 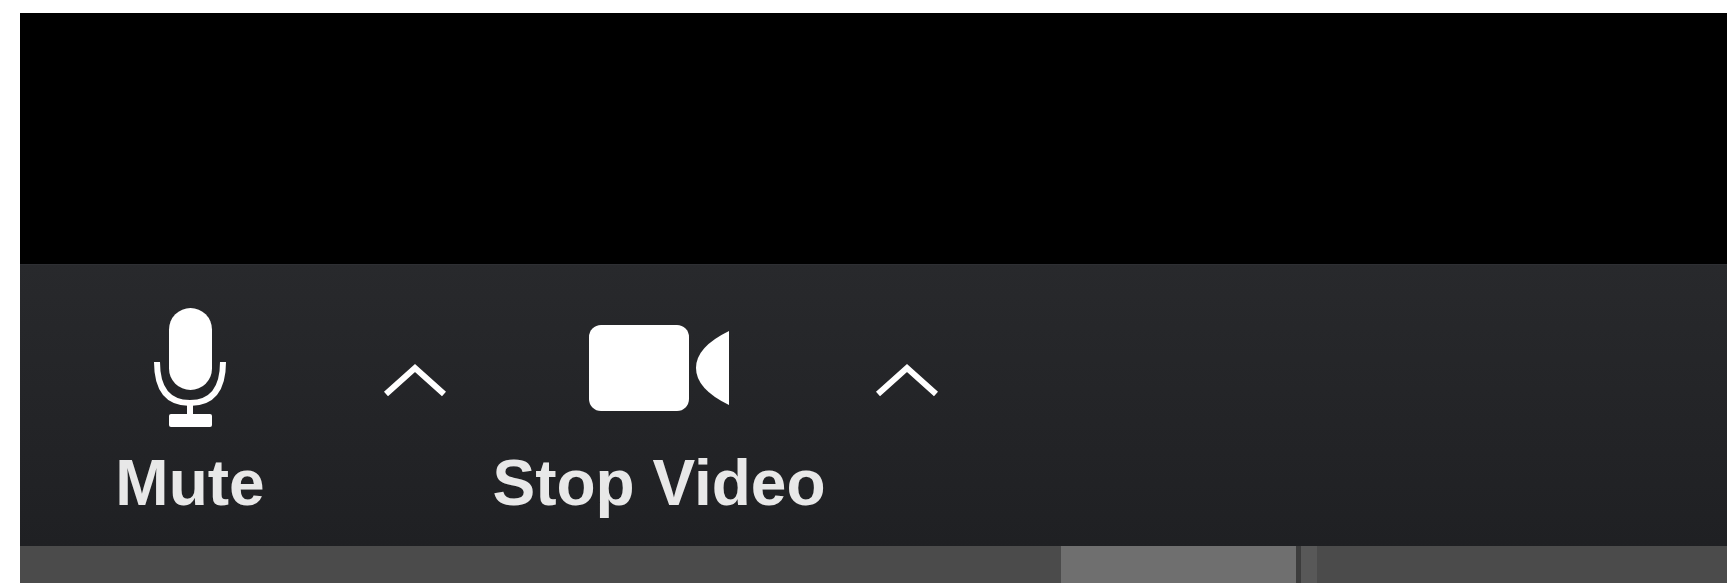 I want to click on camera-icon, so click(x=659, y=368).